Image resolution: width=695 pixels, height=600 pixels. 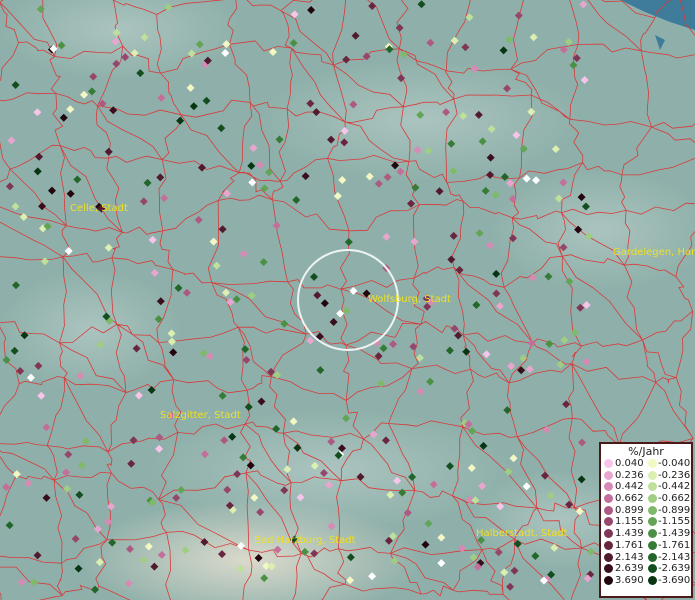 What do you see at coordinates (674, 569) in the screenshot?
I see `legend-value-negative: -2.639` at bounding box center [674, 569].